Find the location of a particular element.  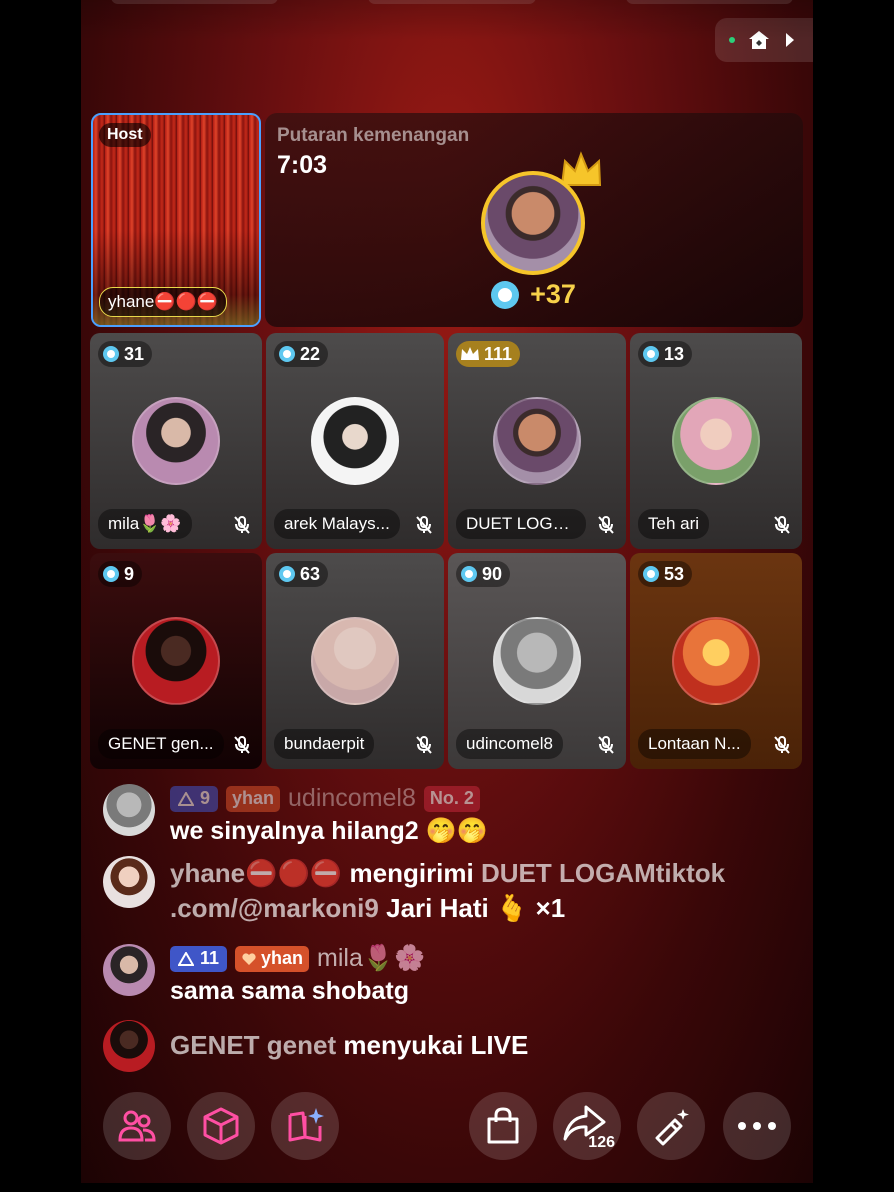

points-badge: 90 is located at coordinates (483, 574).